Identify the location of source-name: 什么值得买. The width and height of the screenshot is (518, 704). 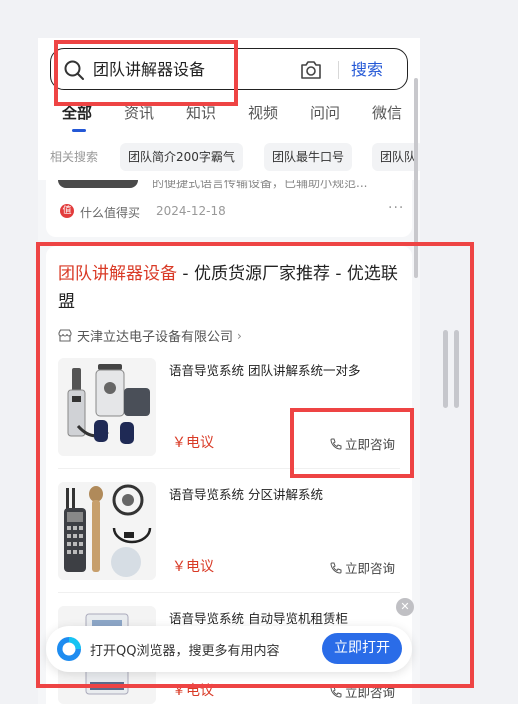
(110, 213).